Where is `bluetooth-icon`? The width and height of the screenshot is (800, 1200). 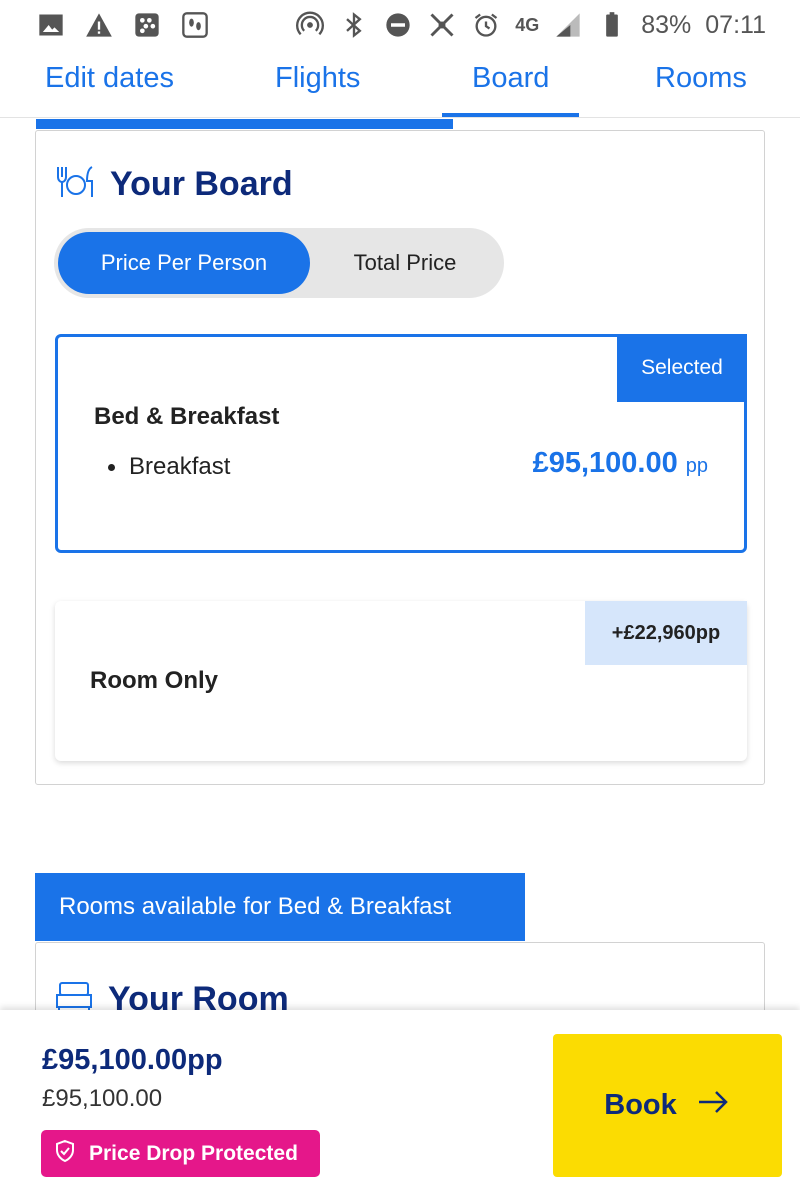
bluetooth-icon is located at coordinates (354, 25).